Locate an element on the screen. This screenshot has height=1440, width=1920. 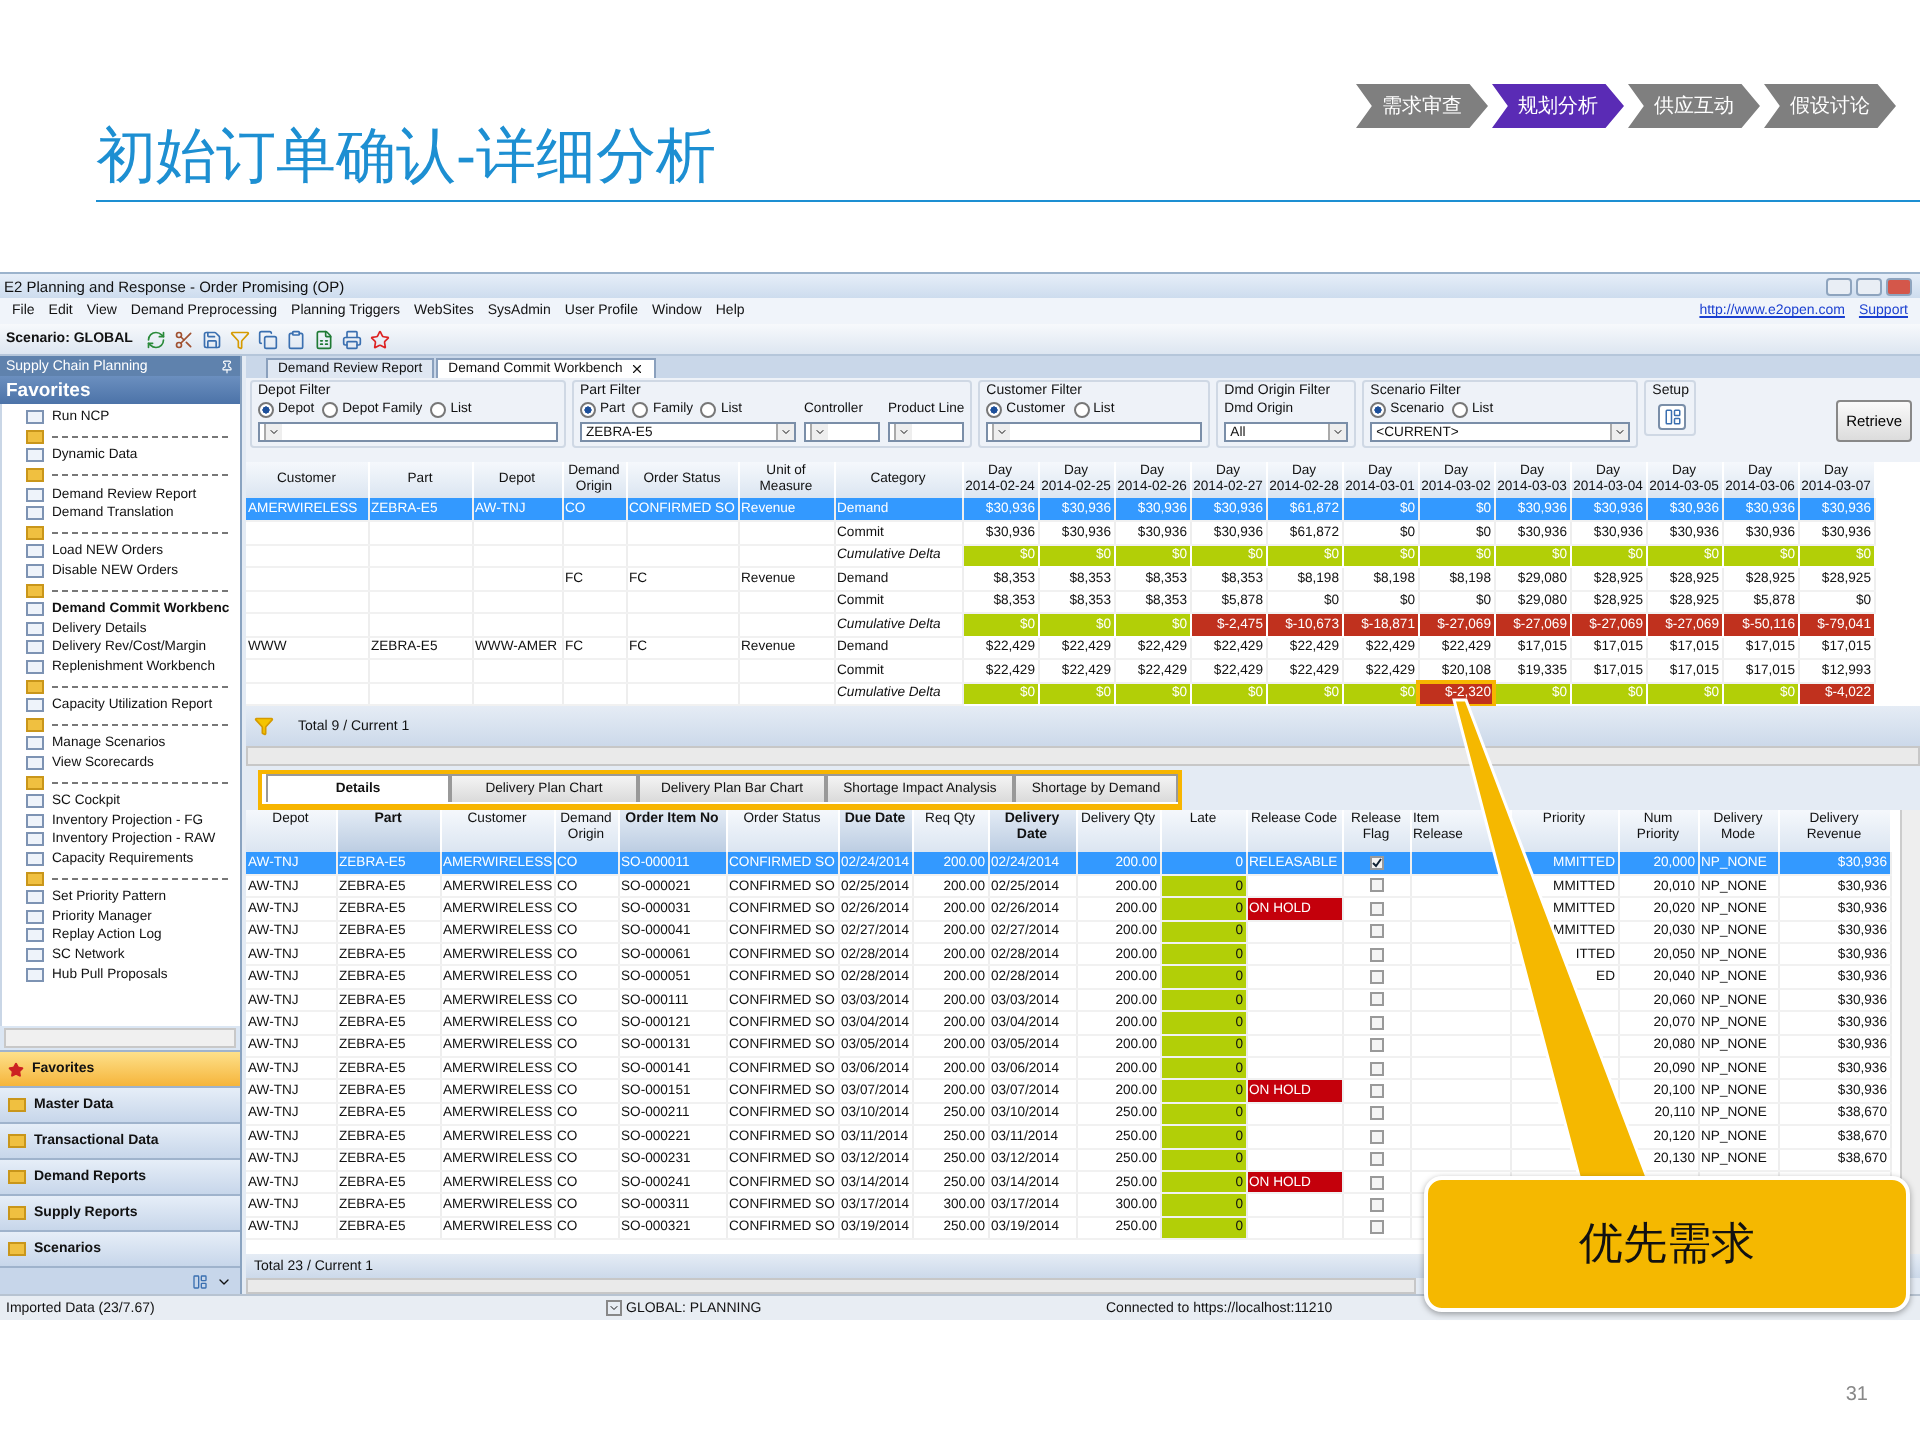
slide-title: 初始订单确认-详细分析 is located at coordinates (1008, 161).